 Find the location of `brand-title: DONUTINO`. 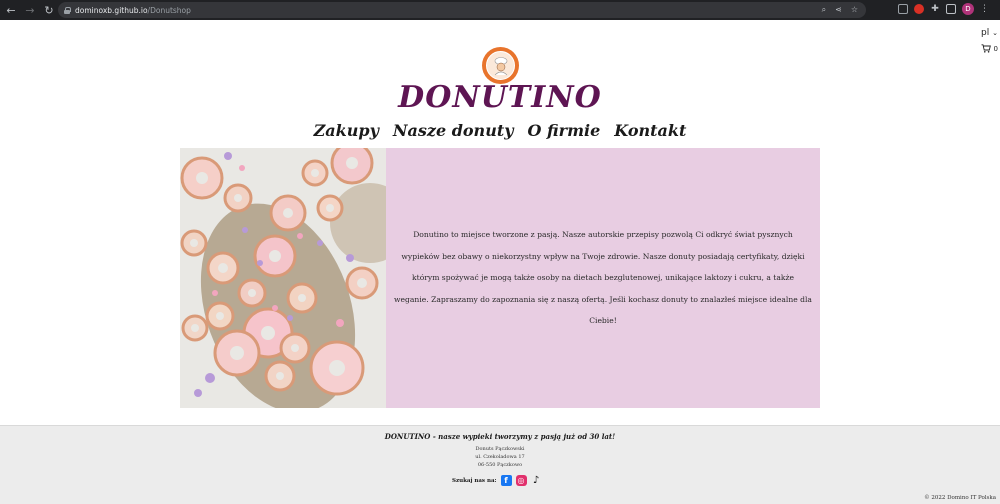

brand-title: DONUTINO is located at coordinates (500, 97).